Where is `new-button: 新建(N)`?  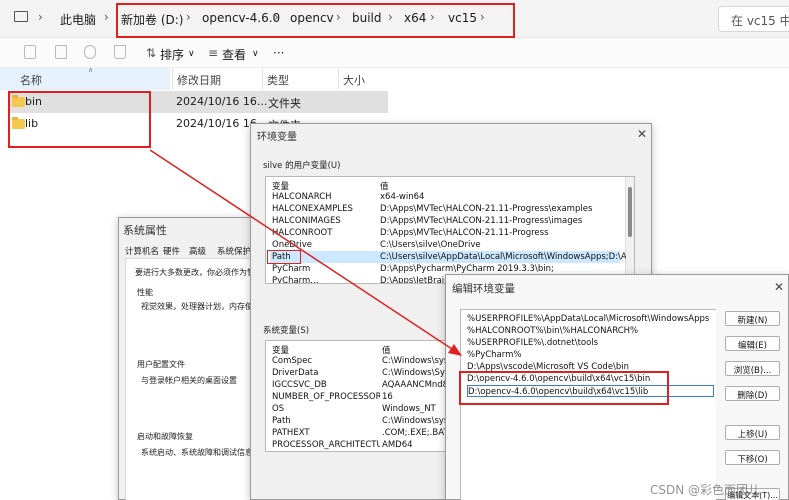 new-button: 新建(N) is located at coordinates (752, 318).